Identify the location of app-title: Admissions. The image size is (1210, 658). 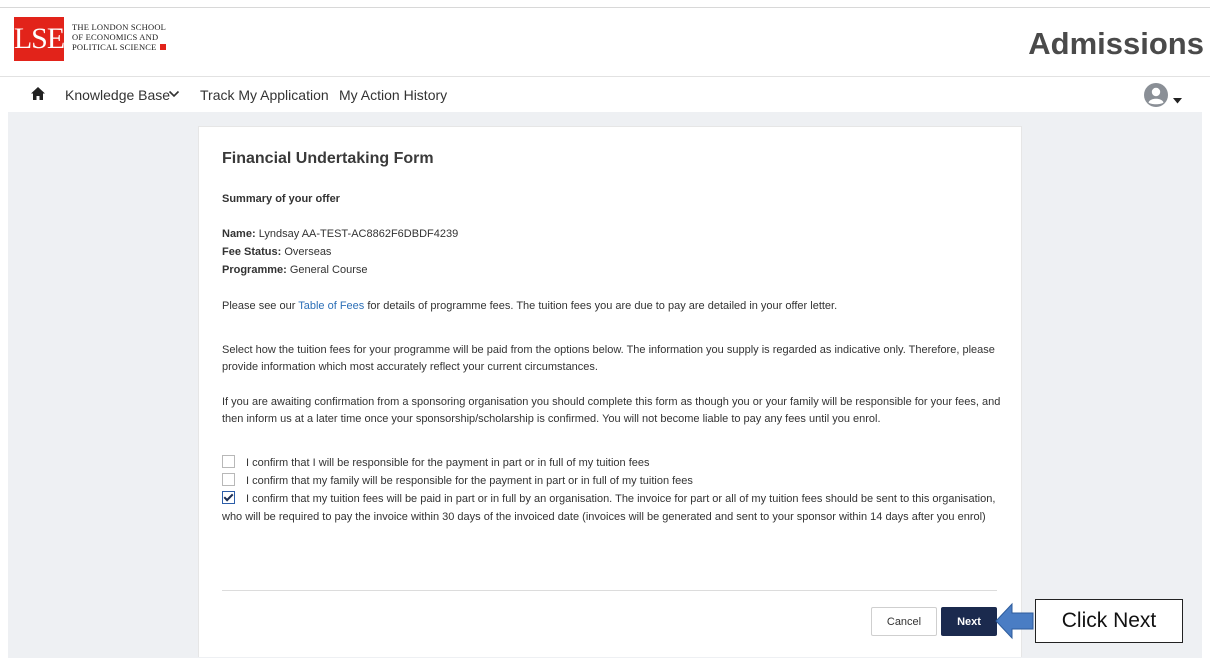
(1116, 43).